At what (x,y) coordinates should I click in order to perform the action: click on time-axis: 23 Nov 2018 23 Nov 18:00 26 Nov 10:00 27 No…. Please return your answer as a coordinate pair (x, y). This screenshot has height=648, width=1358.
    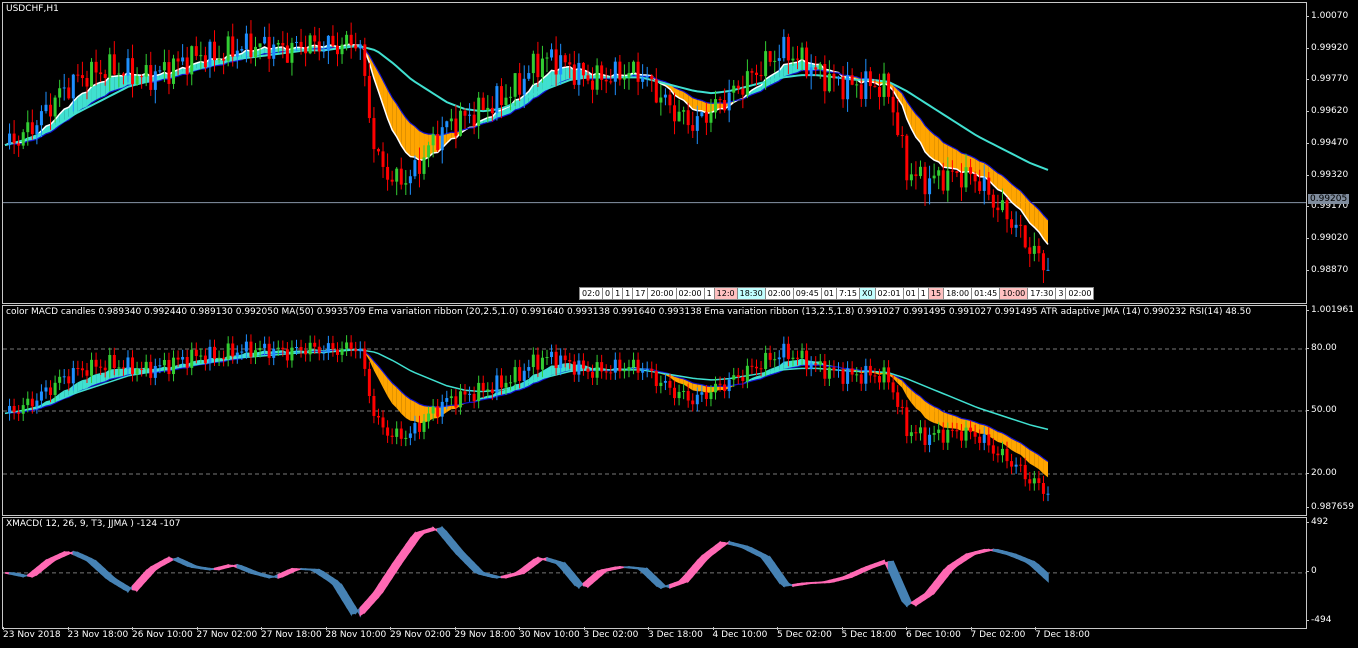
    Looking at the image, I should click on (654, 637).